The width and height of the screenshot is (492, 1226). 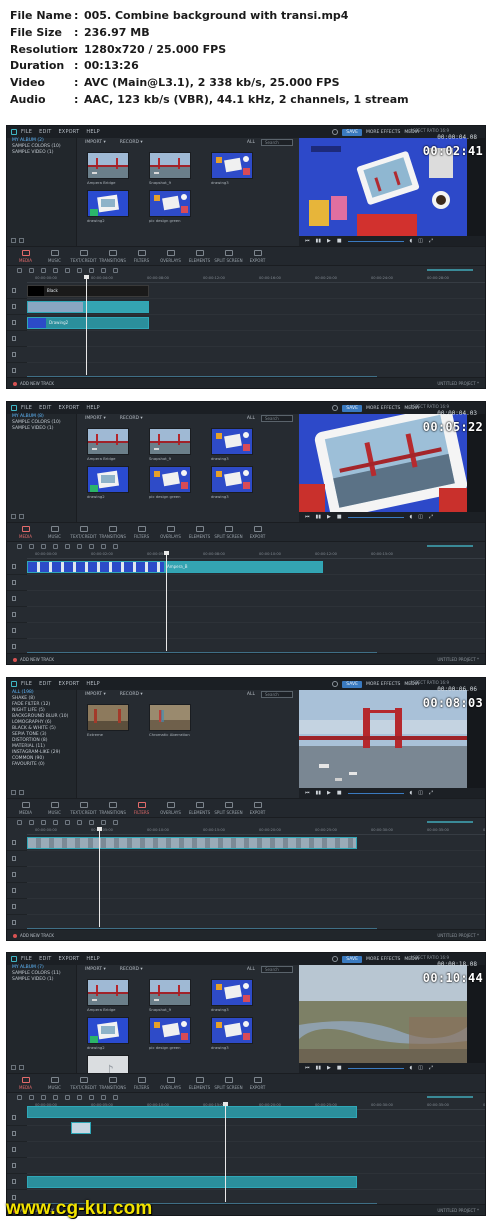 I want to click on speed-icon, so click(x=91, y=270).